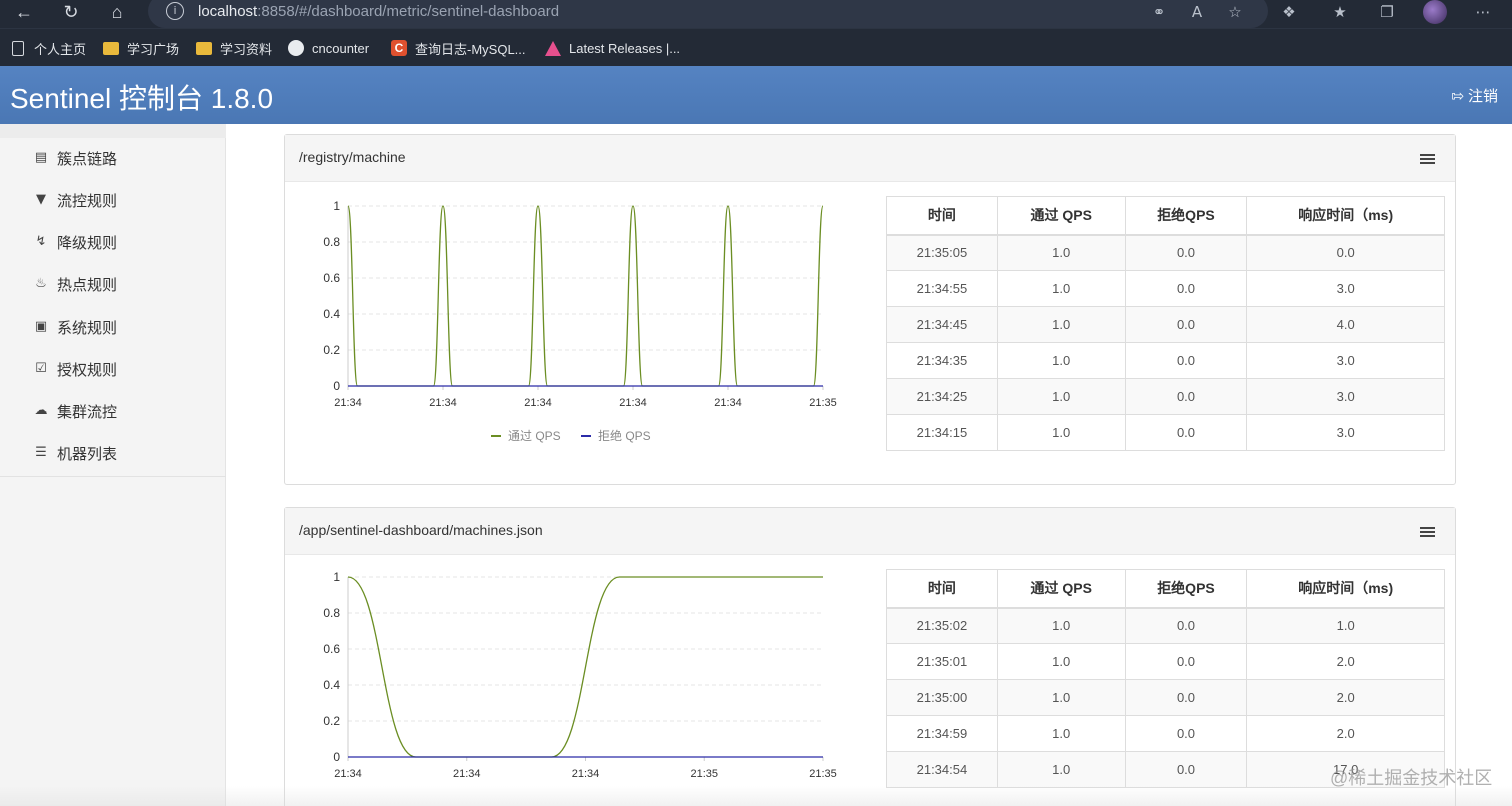  I want to click on panel-header: /registry/machine, so click(870, 158).